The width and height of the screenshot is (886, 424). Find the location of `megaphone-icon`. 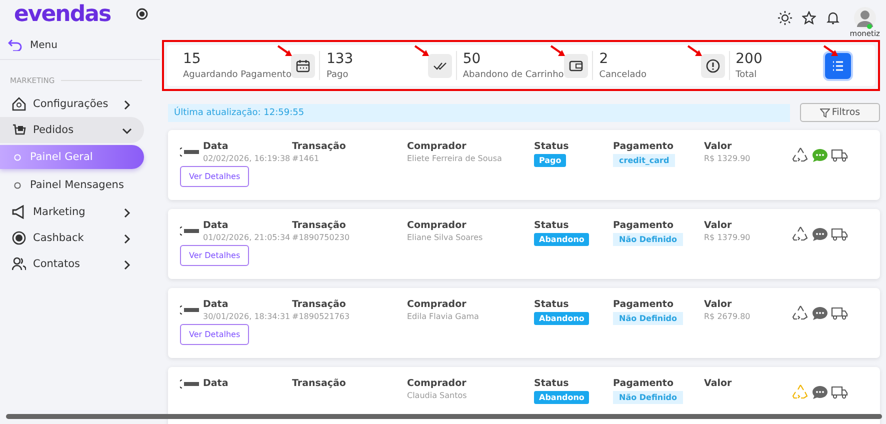

megaphone-icon is located at coordinates (19, 212).